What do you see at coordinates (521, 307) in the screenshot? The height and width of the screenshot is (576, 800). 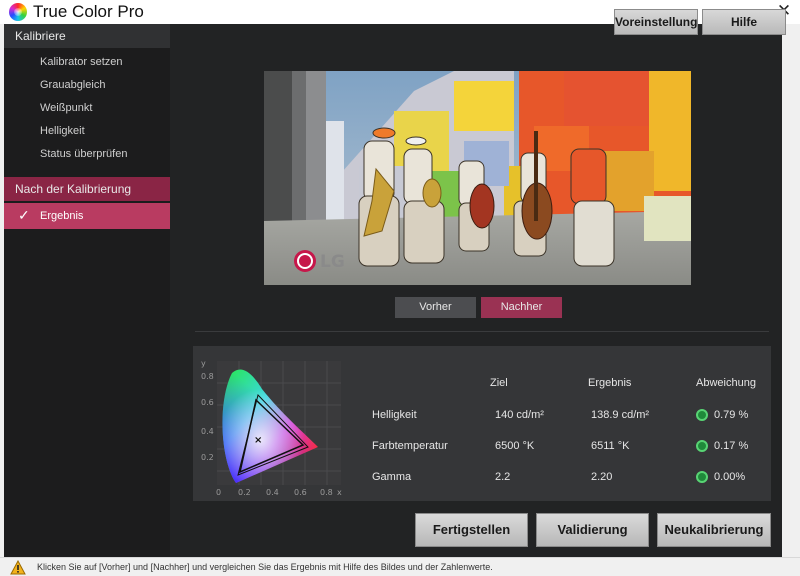 I see `after-button: Nachher` at bounding box center [521, 307].